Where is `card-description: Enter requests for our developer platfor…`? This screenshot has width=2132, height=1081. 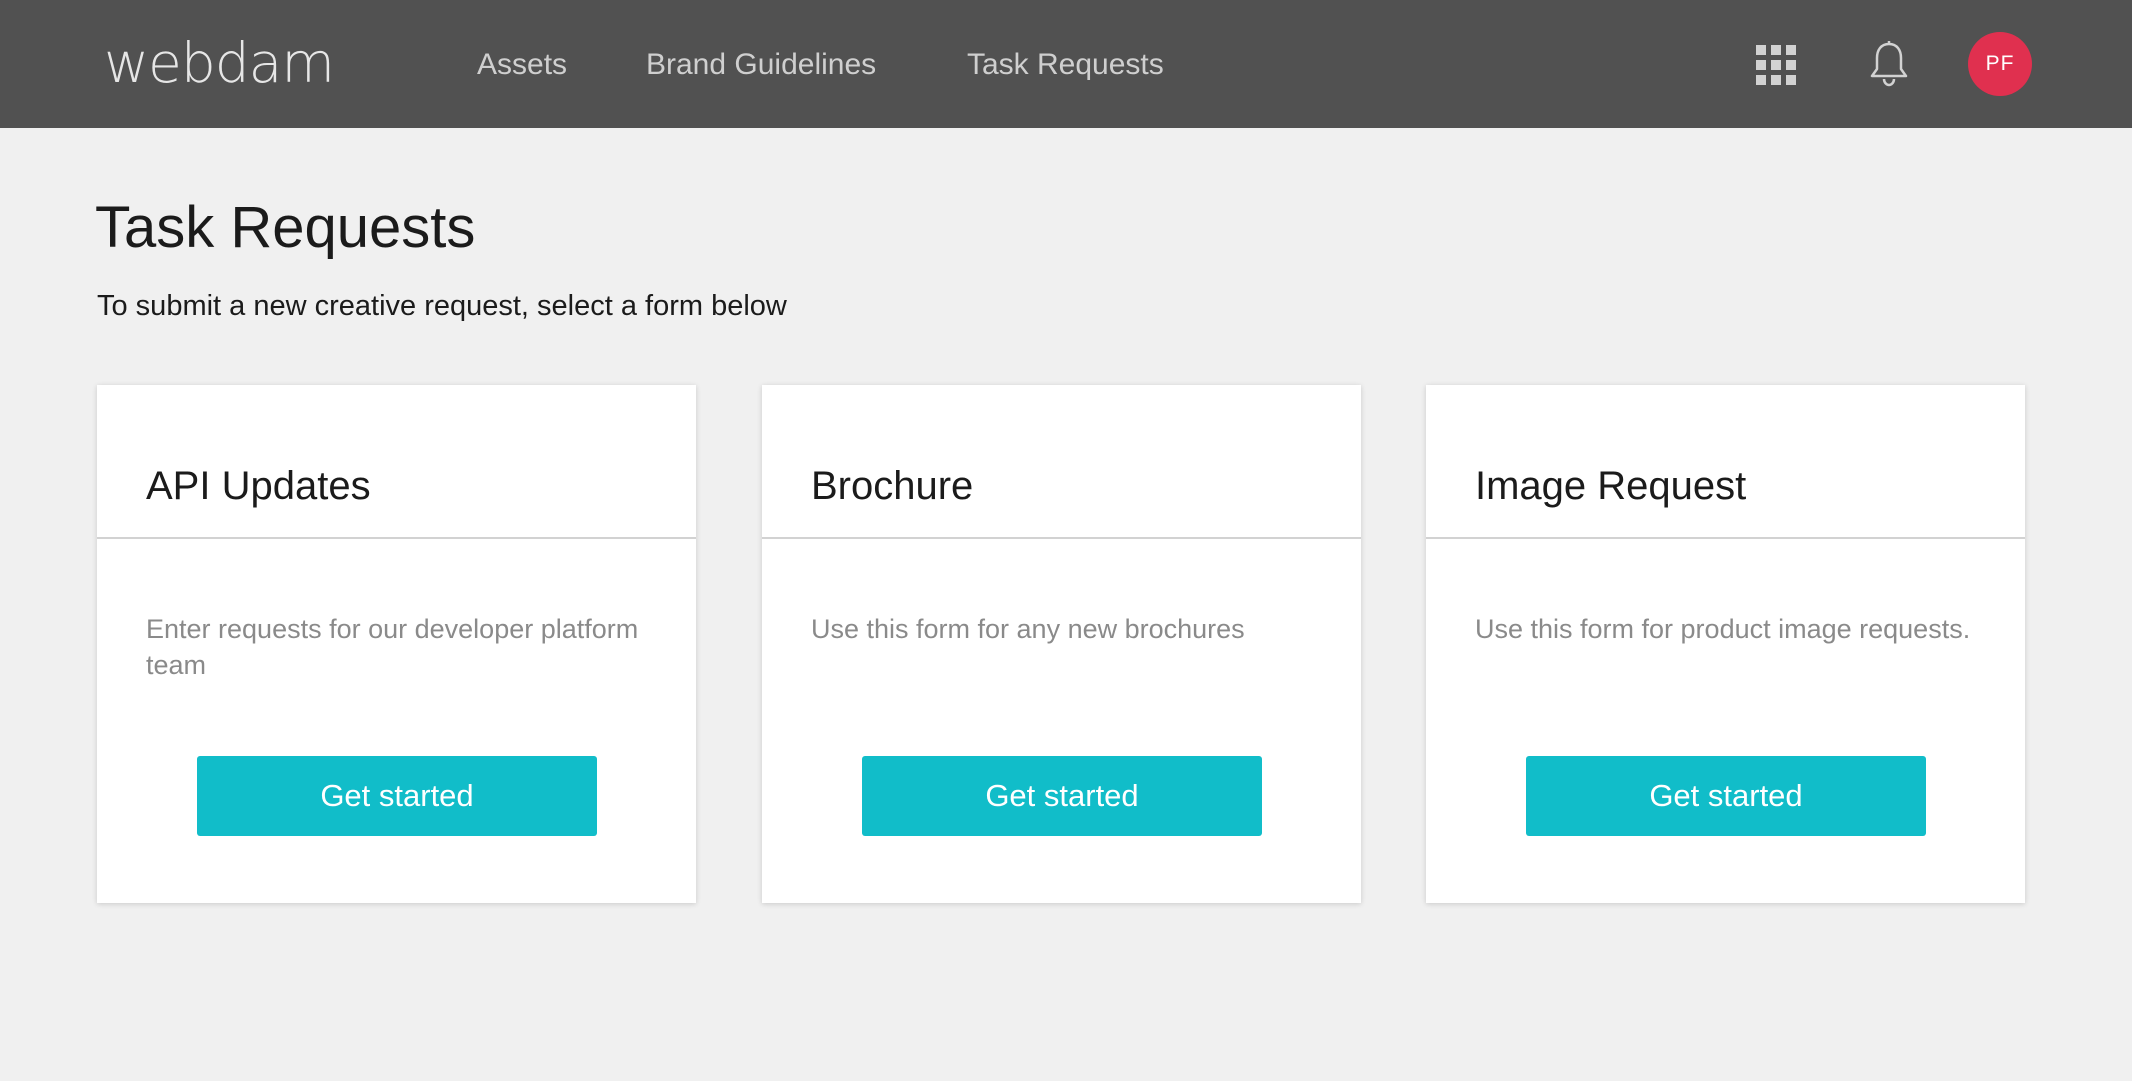 card-description: Enter requests for our developer platfor… is located at coordinates (392, 647).